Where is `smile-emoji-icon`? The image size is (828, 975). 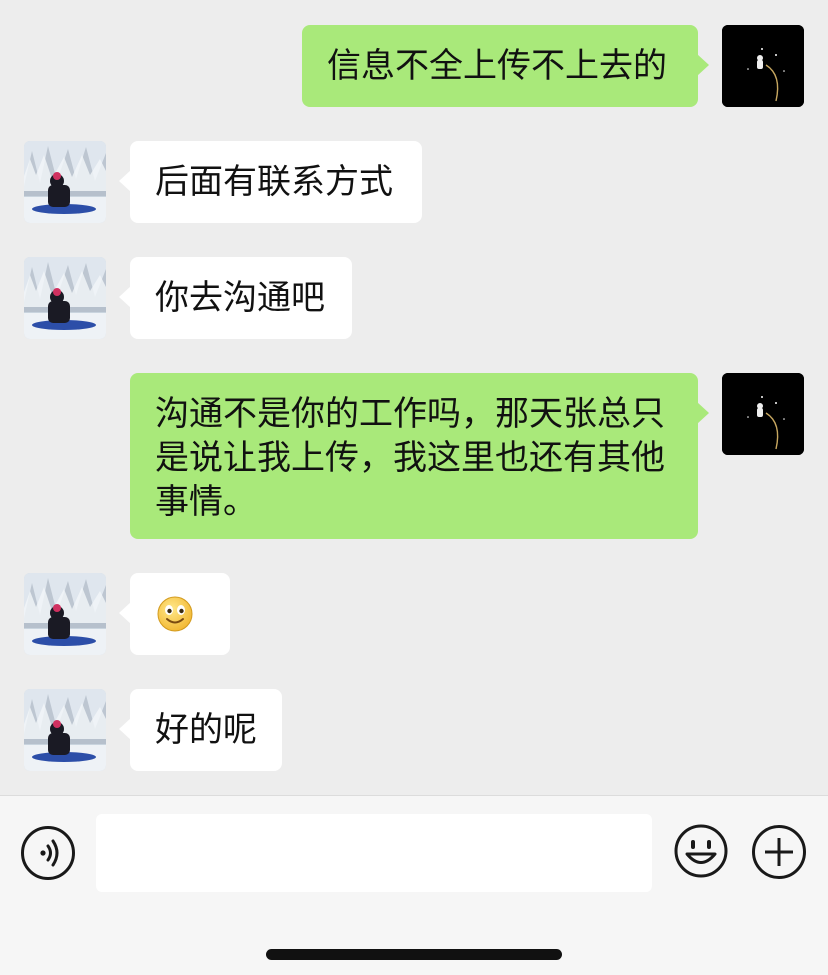
smile-emoji-icon is located at coordinates (175, 614).